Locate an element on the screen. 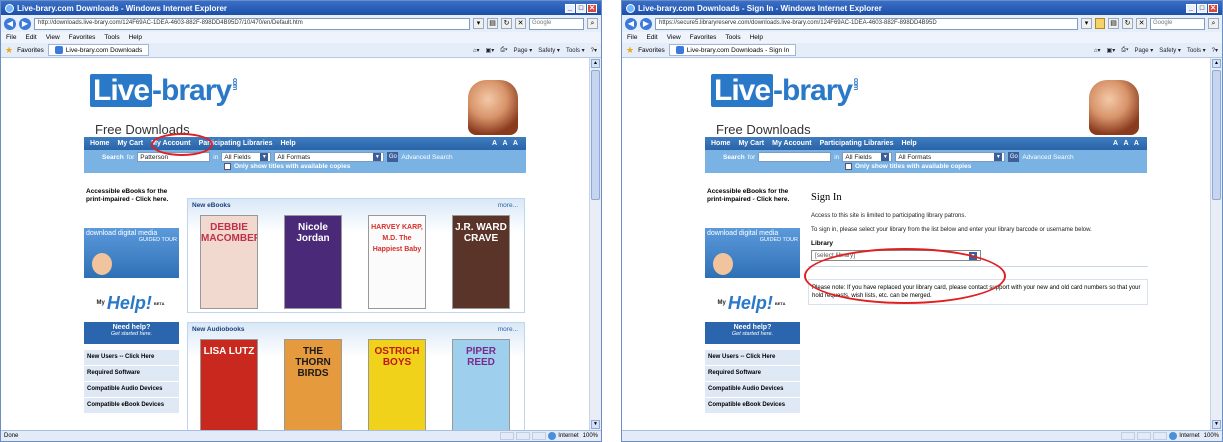 The image size is (1223, 442). menu-view: View is located at coordinates (674, 37).